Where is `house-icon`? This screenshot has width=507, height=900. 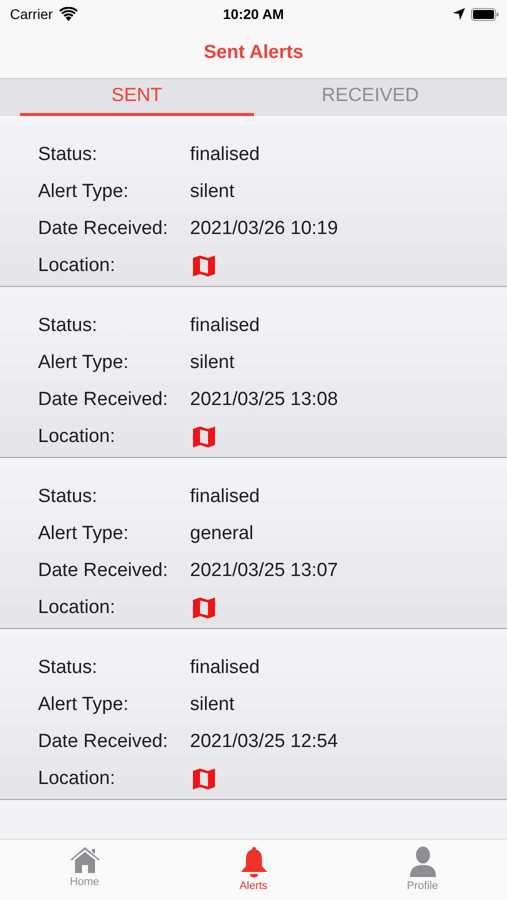 house-icon is located at coordinates (84, 860).